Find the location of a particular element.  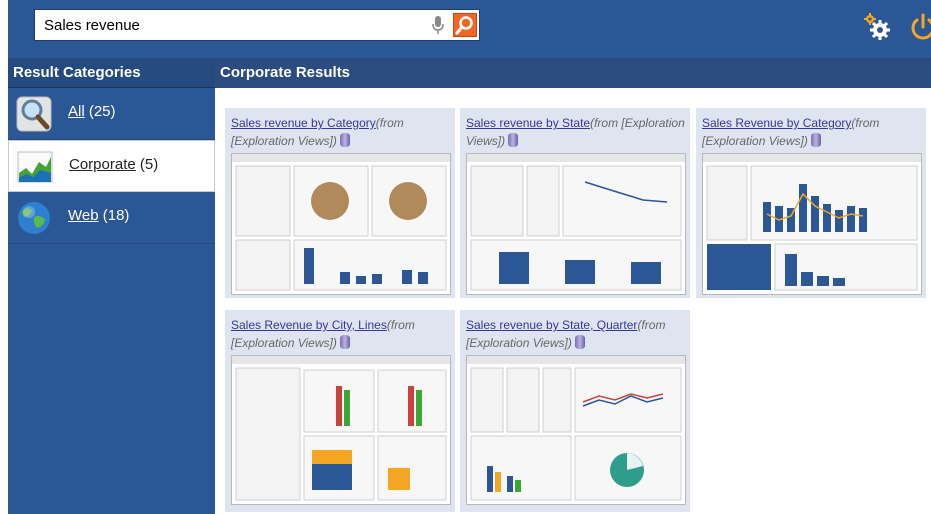

chart-icon is located at coordinates (35, 167).